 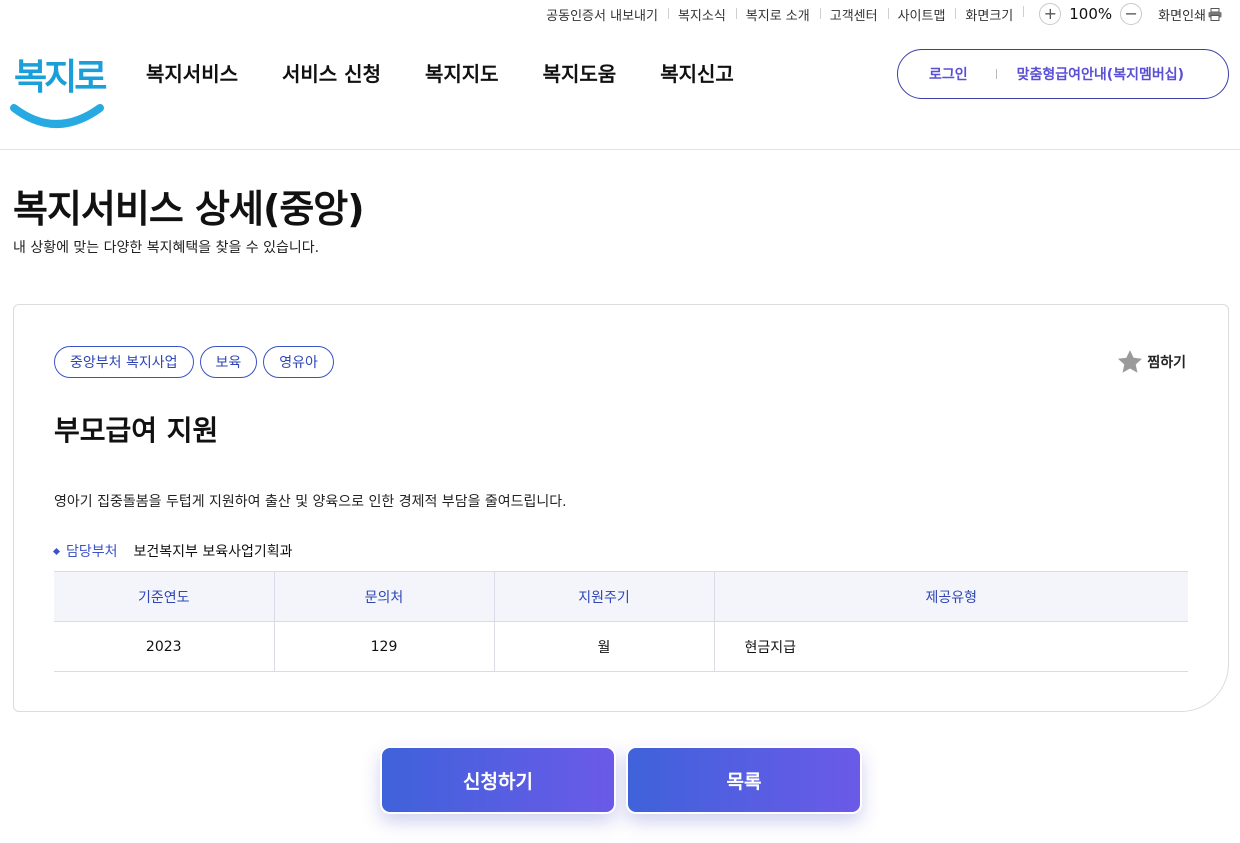 What do you see at coordinates (164, 646) in the screenshot?
I see `cell-base-year: 2023` at bounding box center [164, 646].